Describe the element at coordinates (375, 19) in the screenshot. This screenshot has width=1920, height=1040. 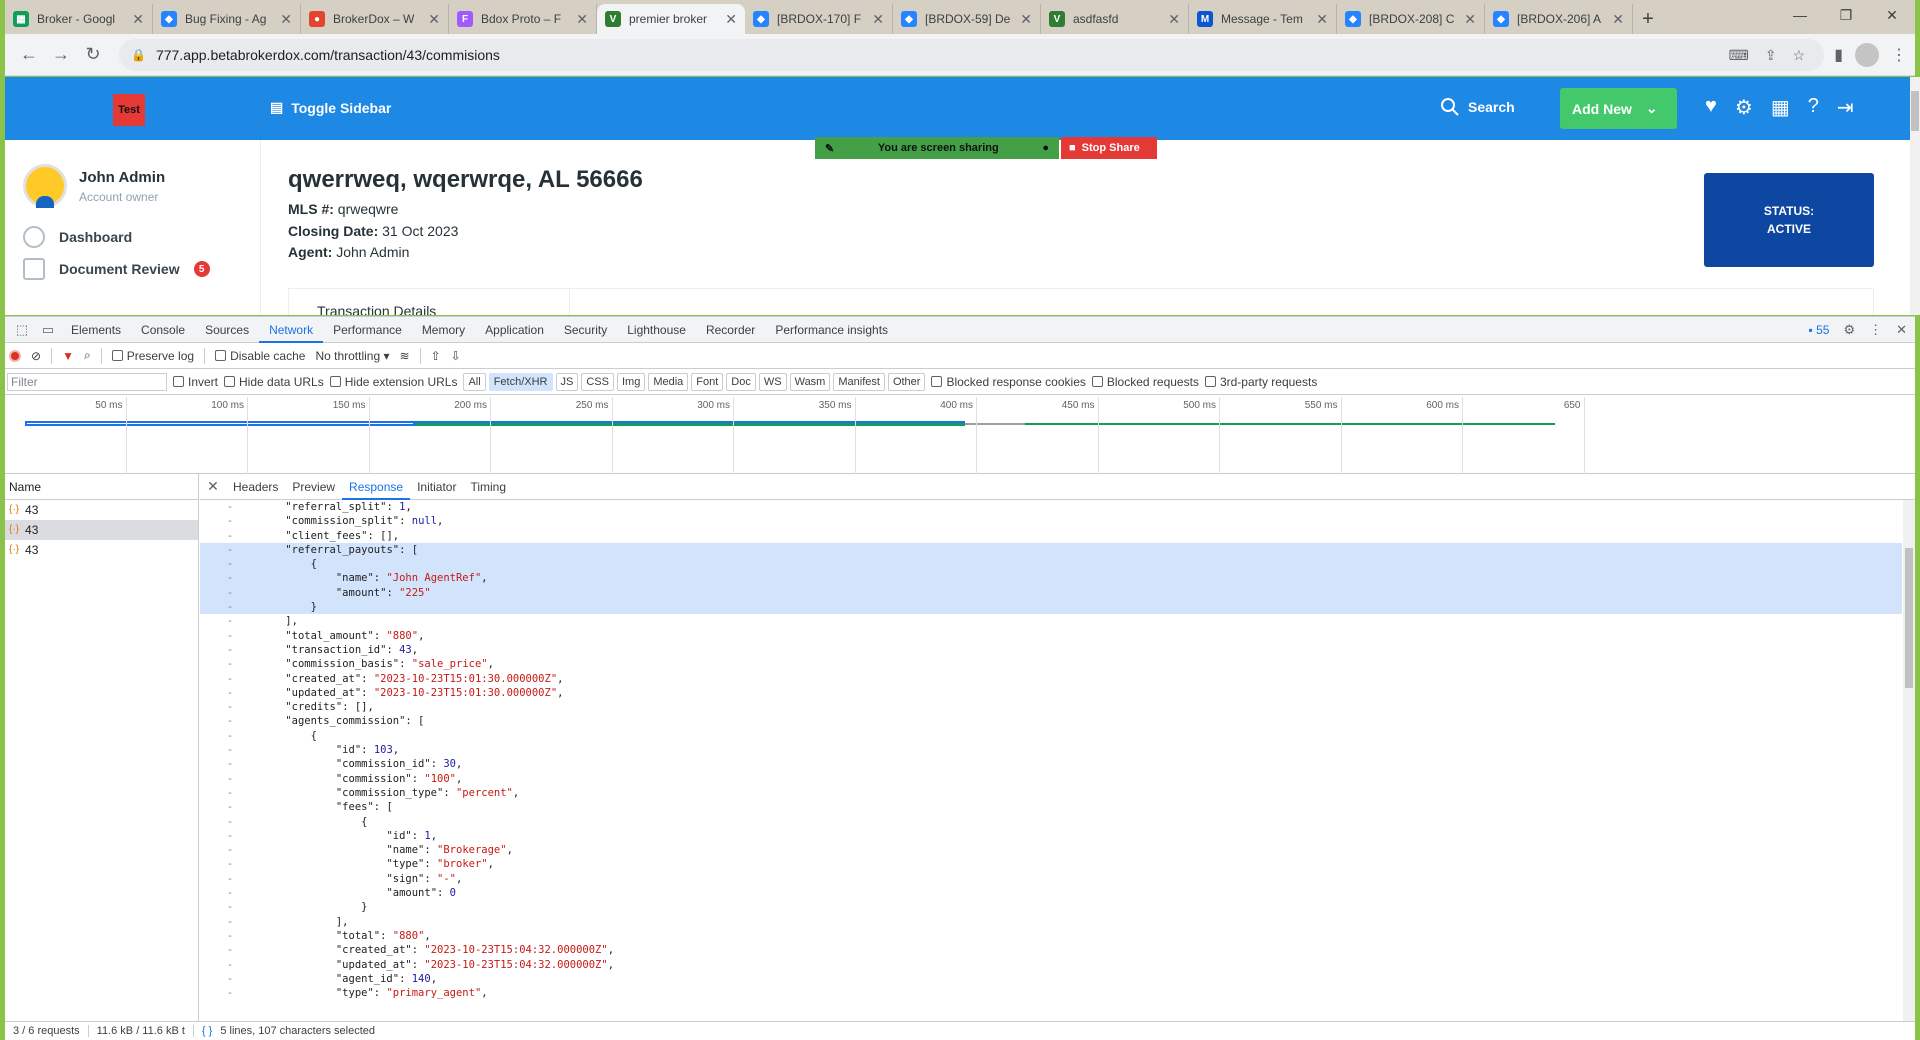
I see `browser-tab: ● BrokerDox – W ✕` at that location.